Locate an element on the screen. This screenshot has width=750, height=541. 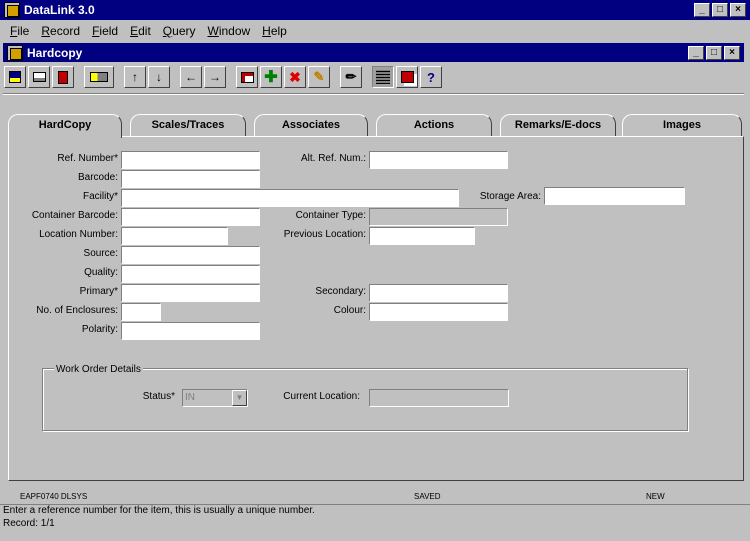
pencil-icon: ✏ is located at coordinates (351, 76).